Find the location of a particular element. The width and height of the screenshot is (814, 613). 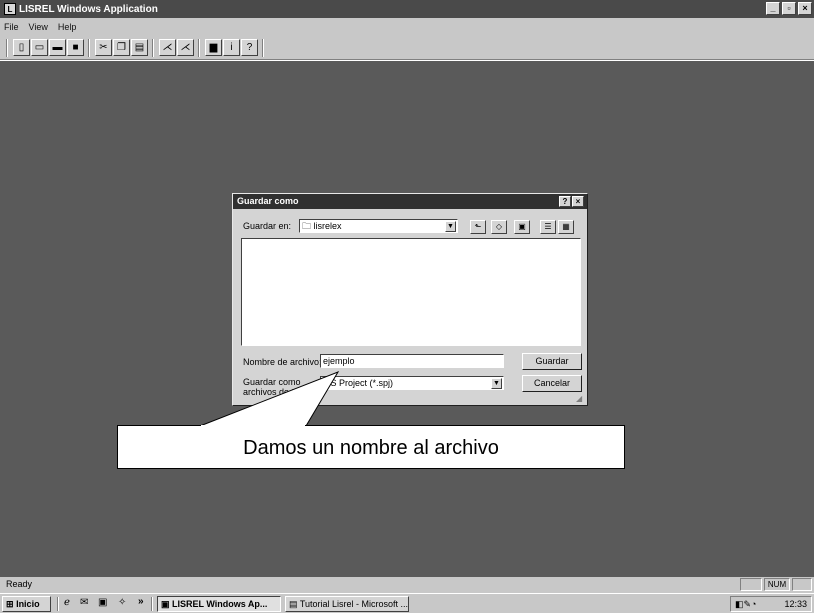

menu-view: View is located at coordinates (38, 27).